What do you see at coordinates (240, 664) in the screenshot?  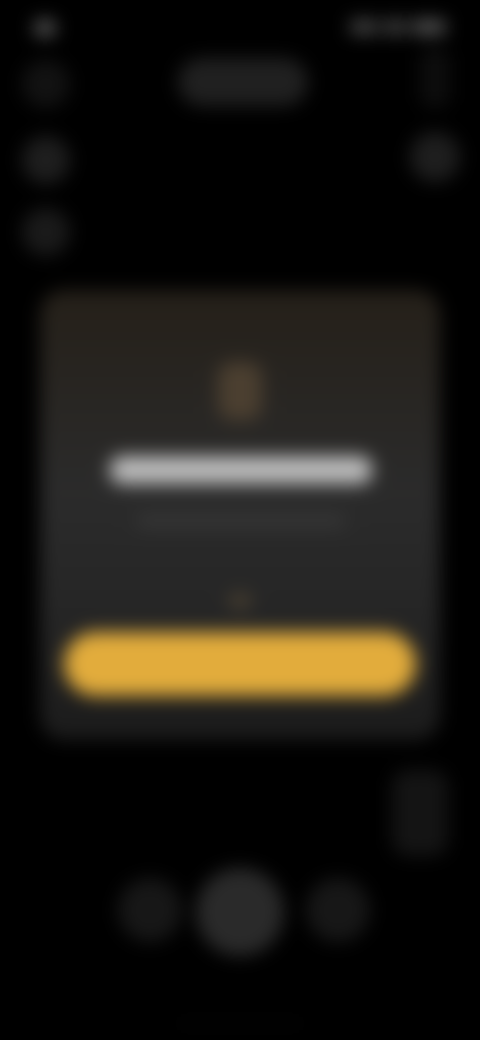 I see `allow-access-button` at bounding box center [240, 664].